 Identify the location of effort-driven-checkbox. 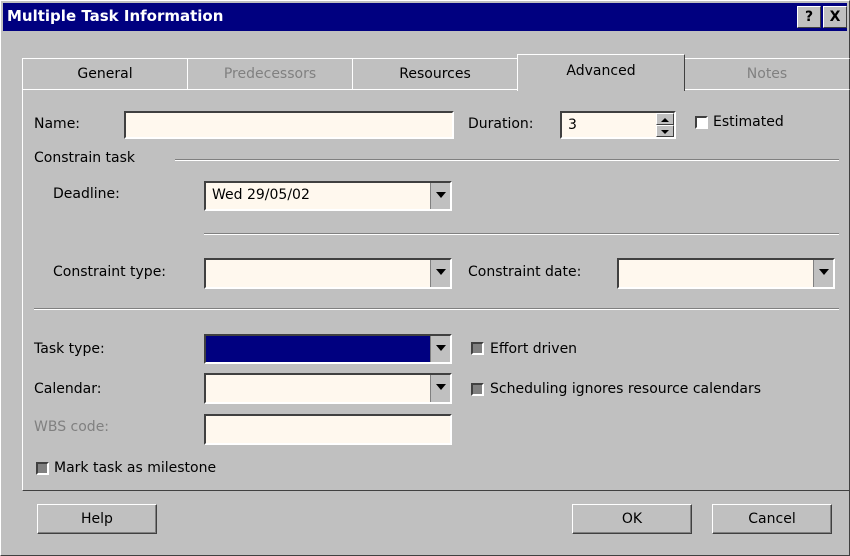
(477, 348).